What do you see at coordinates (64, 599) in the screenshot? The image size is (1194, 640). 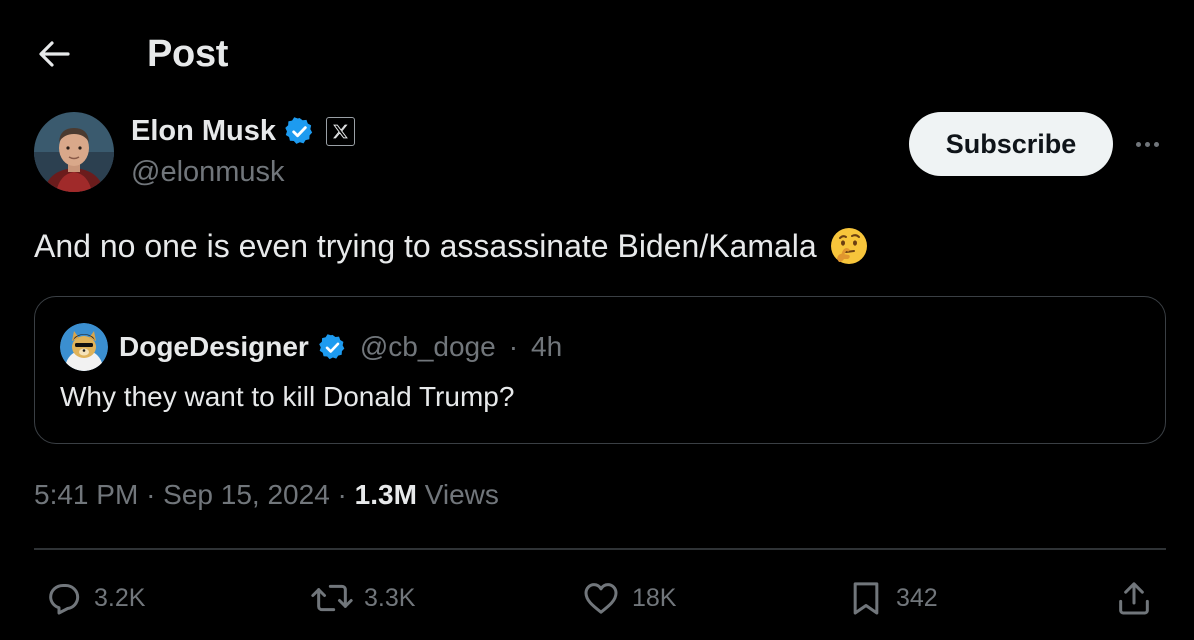 I see `reply-icon` at bounding box center [64, 599].